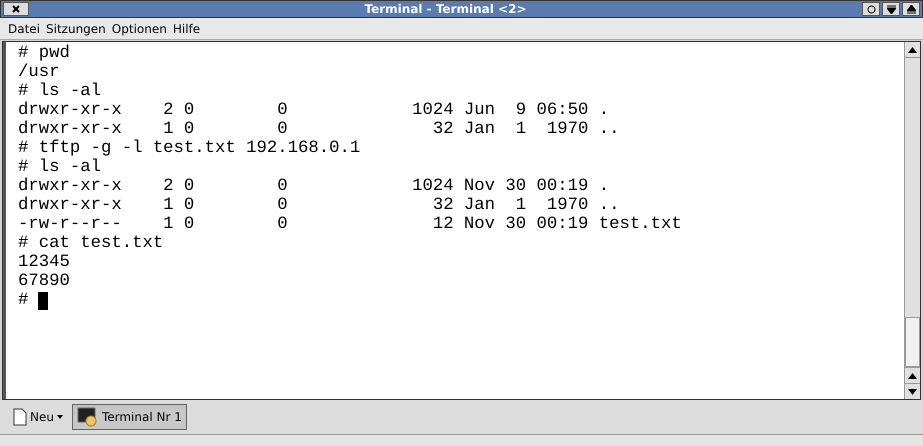 The image size is (923, 446). What do you see at coordinates (912, 220) in the screenshot?
I see `scrollbar` at bounding box center [912, 220].